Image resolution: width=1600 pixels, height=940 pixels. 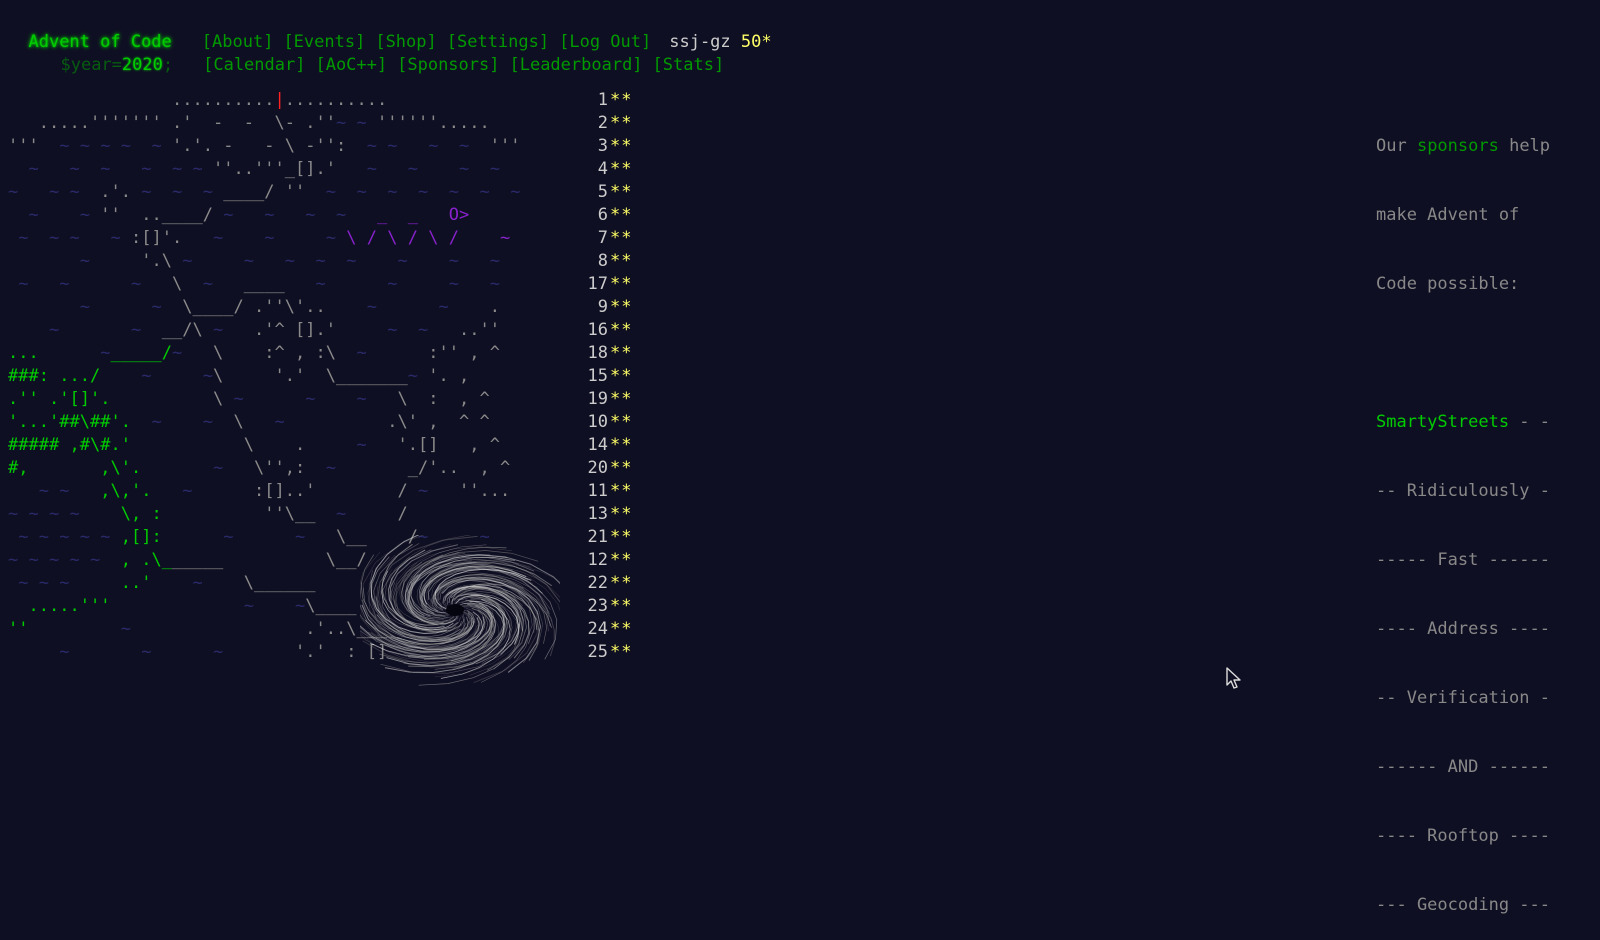 What do you see at coordinates (583, 560) in the screenshot?
I see `calendar-day-number: 12` at bounding box center [583, 560].